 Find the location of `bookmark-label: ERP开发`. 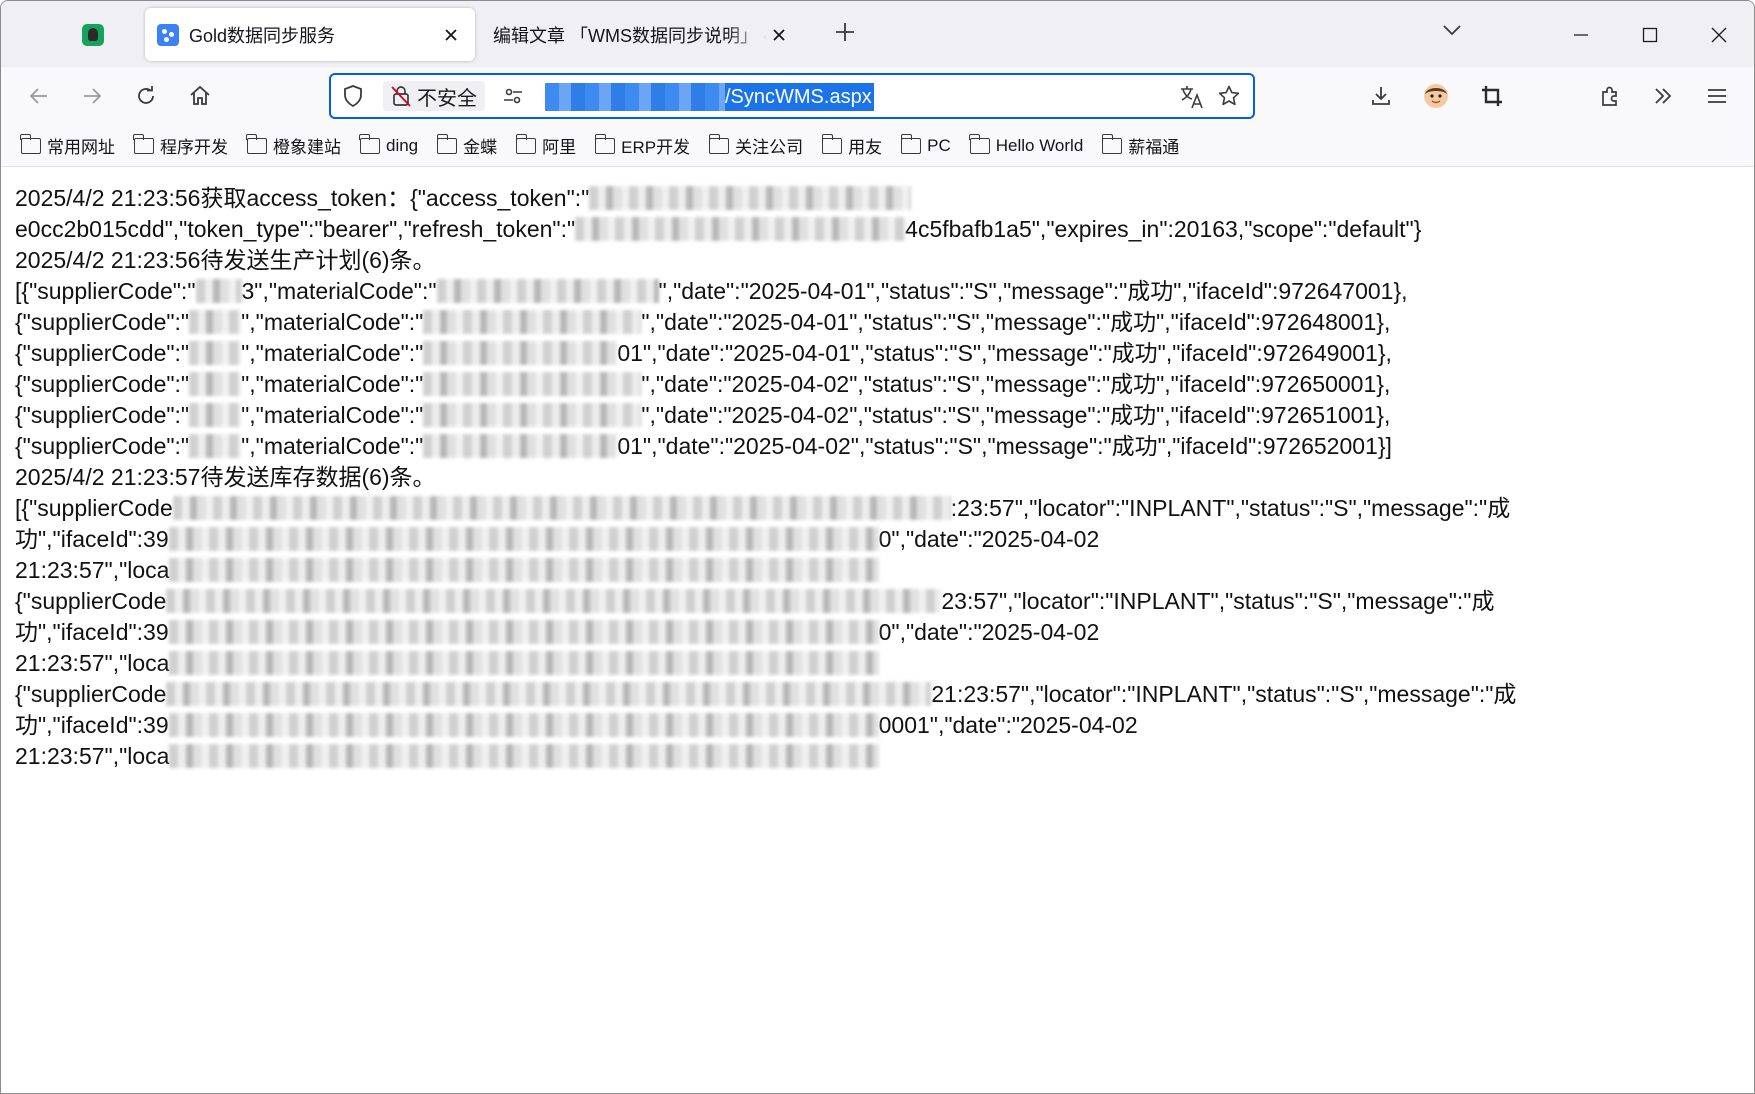

bookmark-label: ERP开发 is located at coordinates (656, 147).